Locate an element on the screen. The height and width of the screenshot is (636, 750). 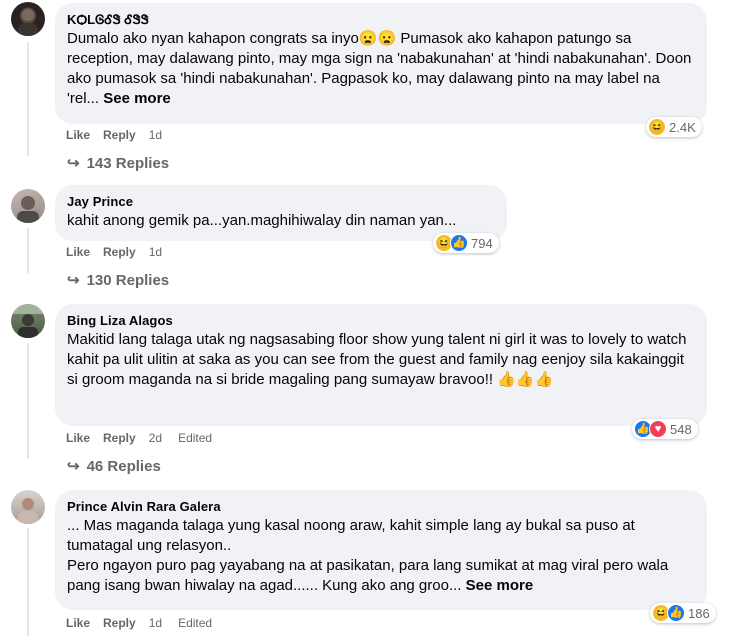
replies-count: 143 Replies is located at coordinates (128, 163).